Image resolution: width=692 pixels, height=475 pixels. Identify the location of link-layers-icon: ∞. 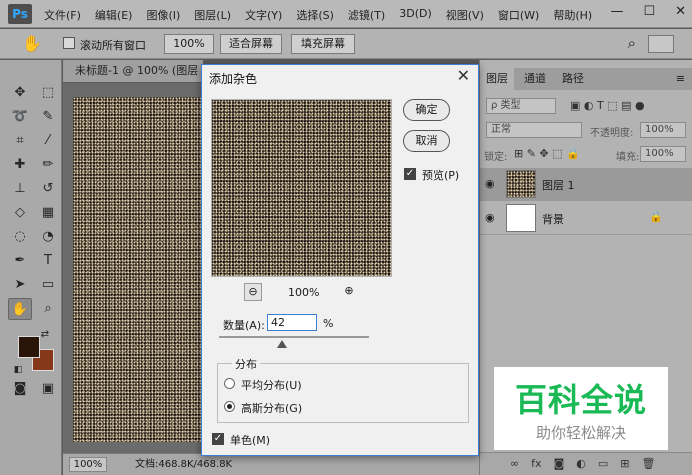
(514, 463).